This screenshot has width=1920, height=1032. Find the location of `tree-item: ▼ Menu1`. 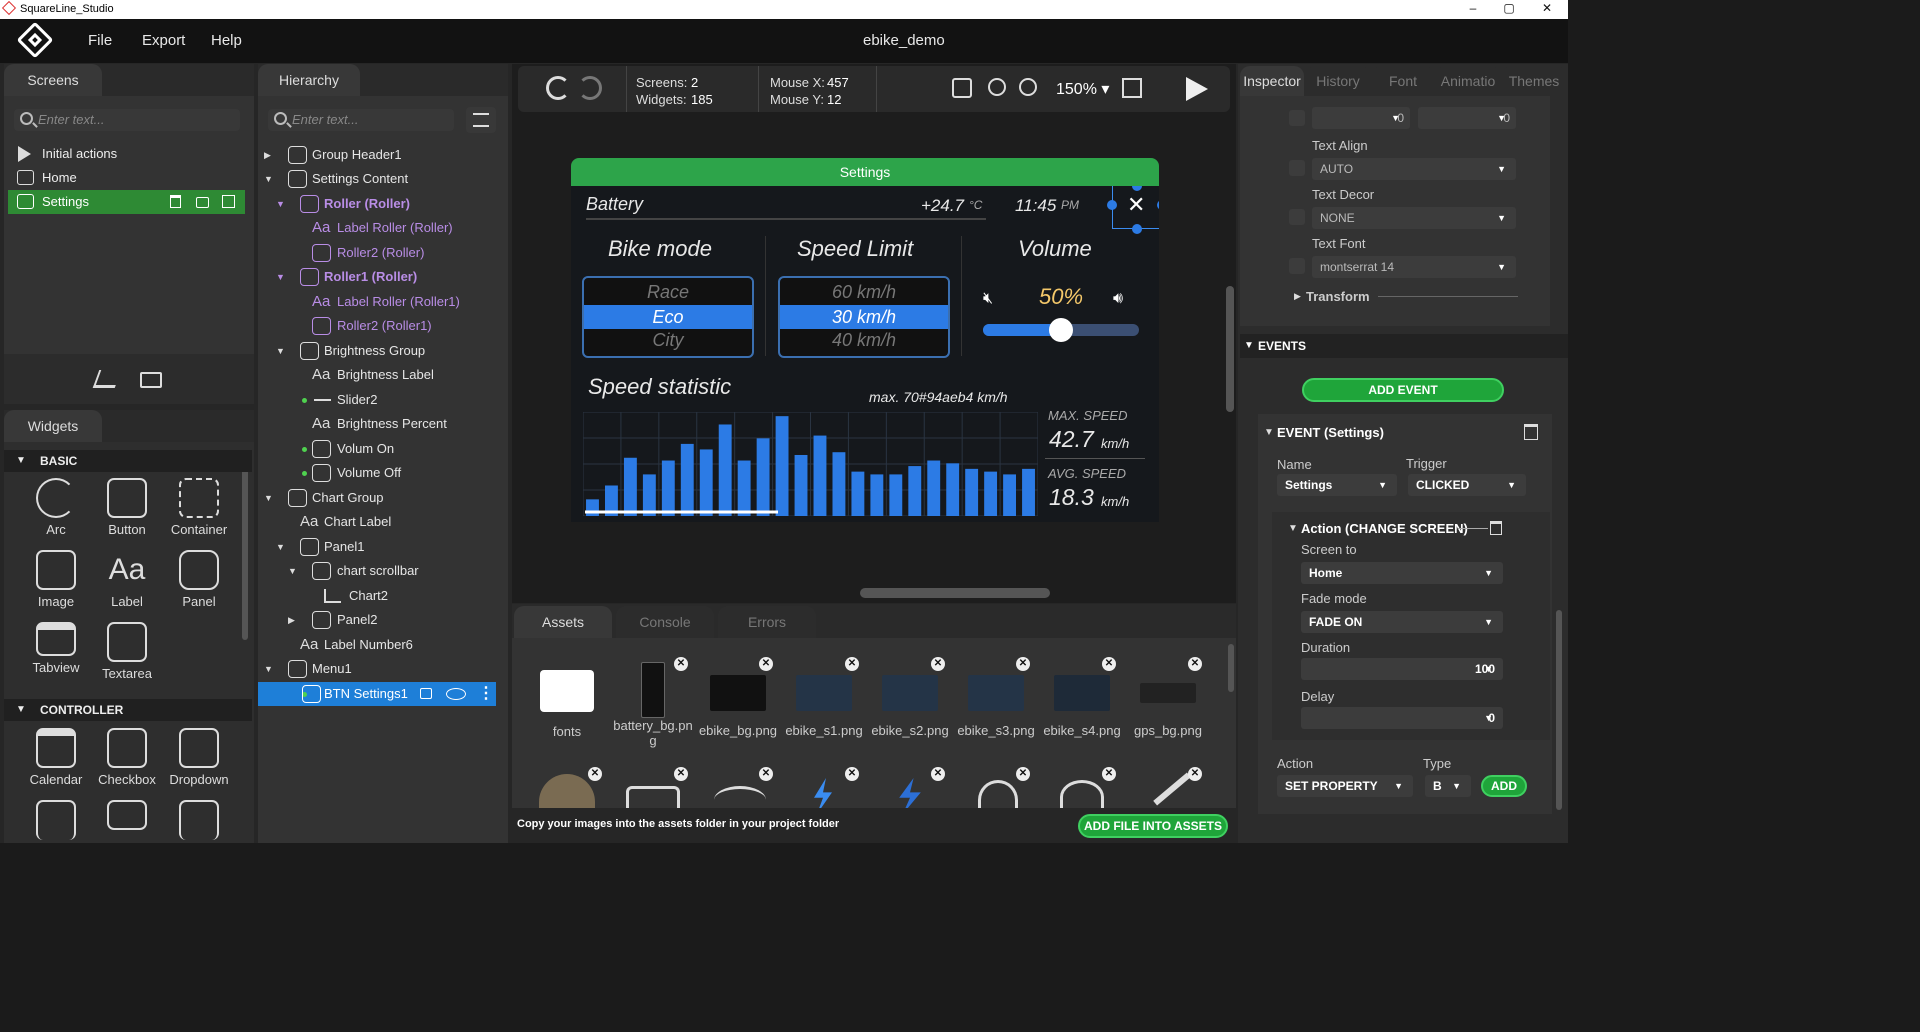

tree-item: ▼ Menu1 is located at coordinates (382, 669).